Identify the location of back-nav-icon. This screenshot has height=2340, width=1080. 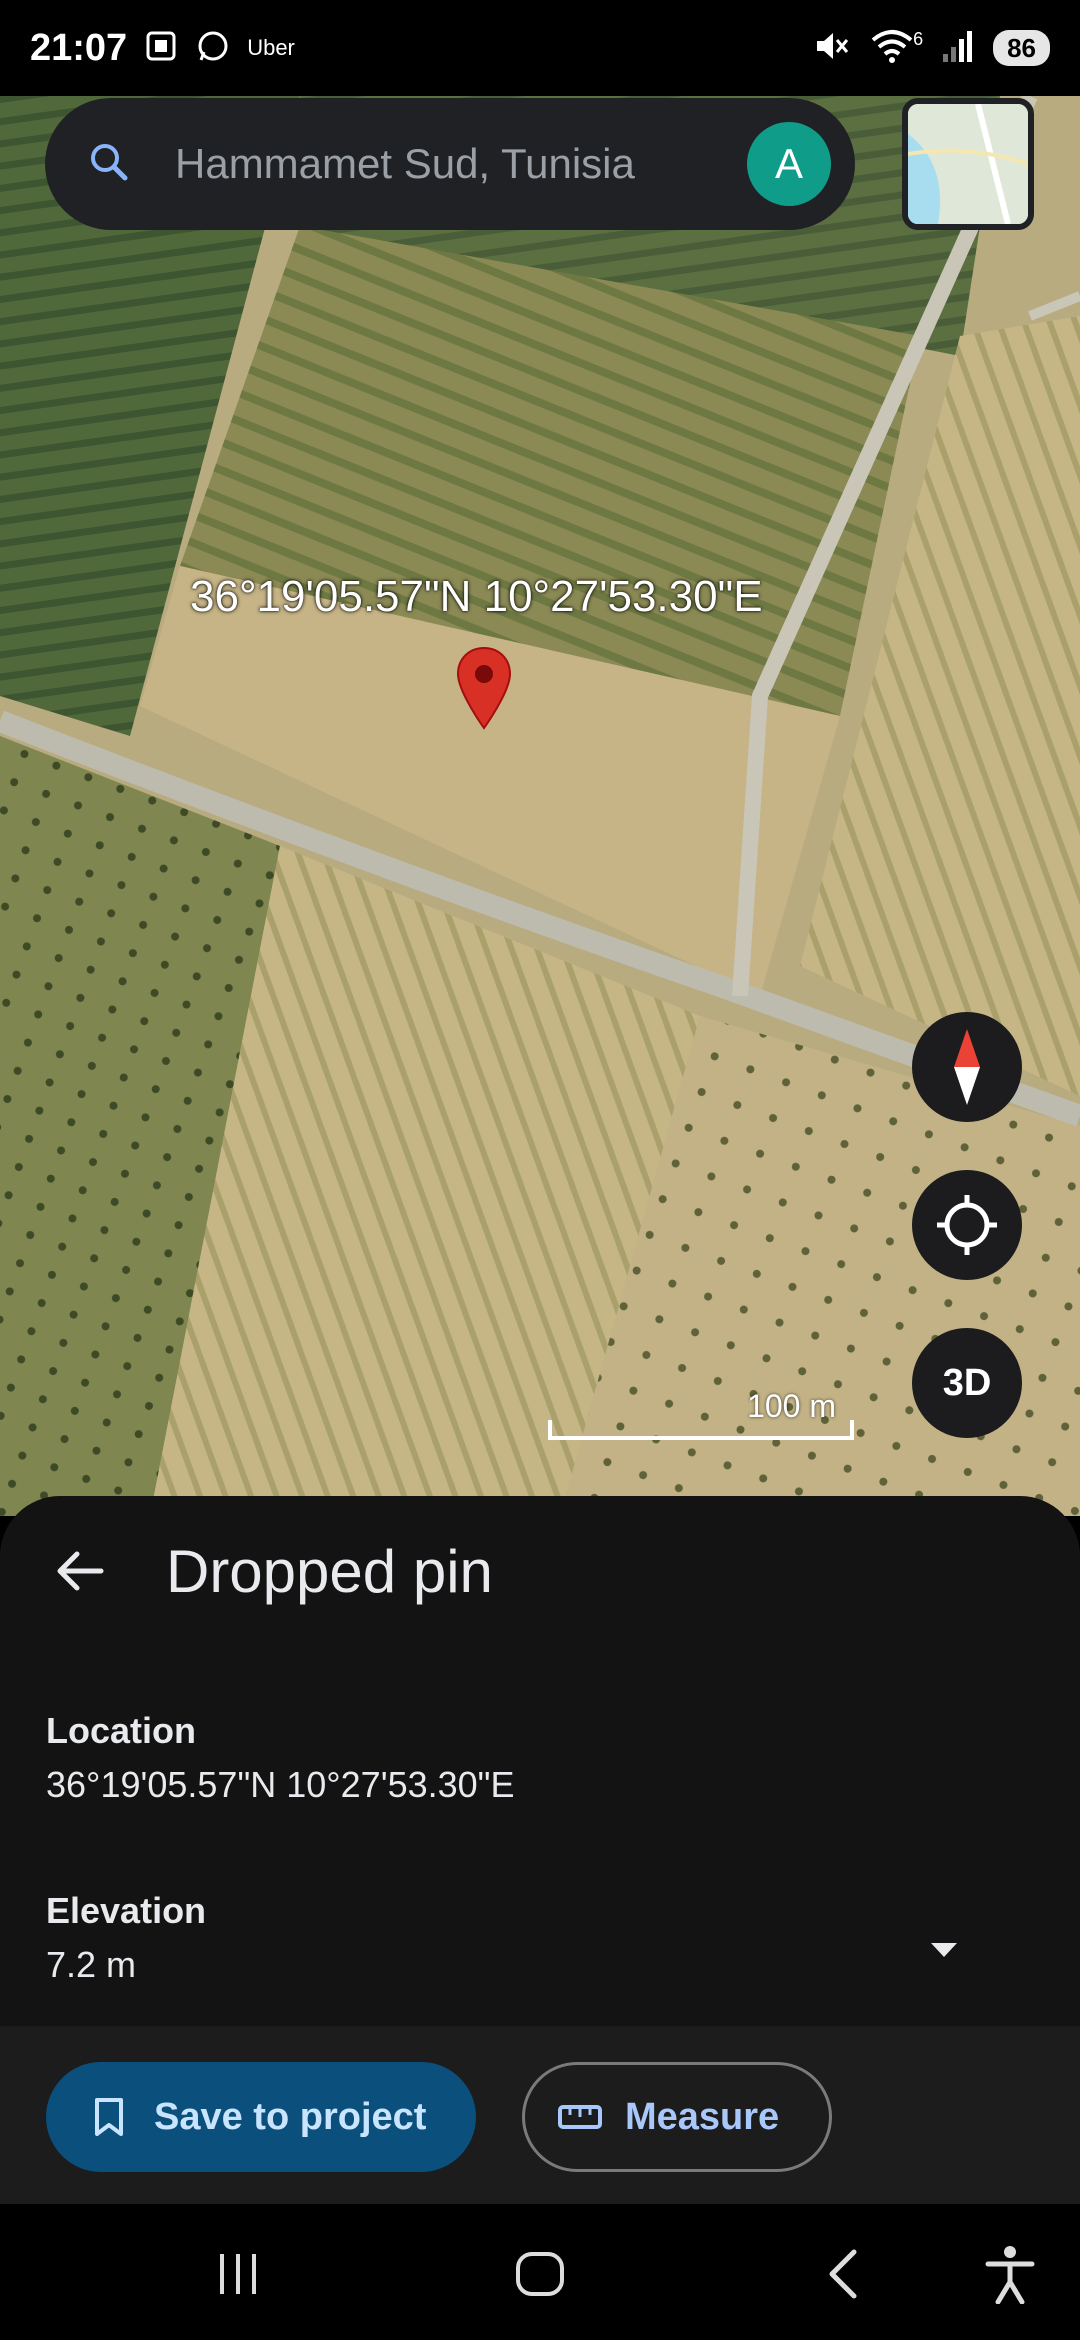
(843, 2274).